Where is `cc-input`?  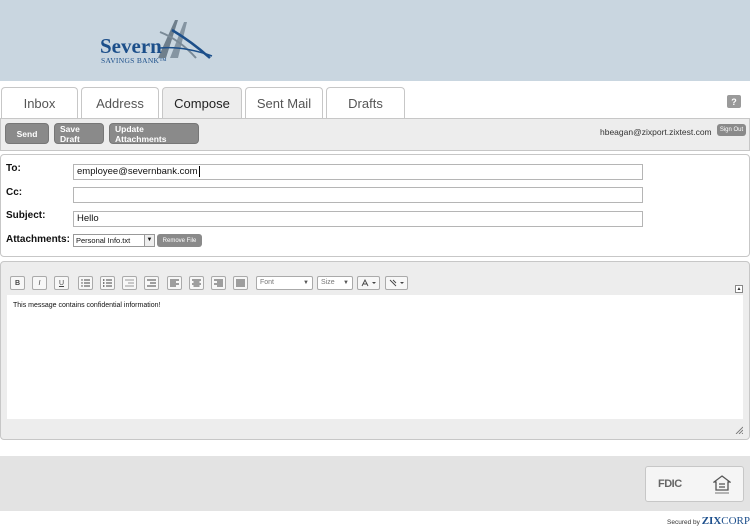
cc-input is located at coordinates (358, 195).